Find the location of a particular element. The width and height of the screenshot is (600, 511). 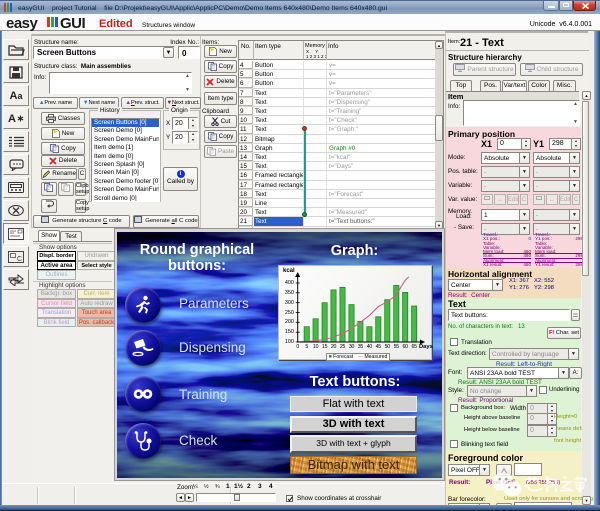

svg-text: C is located at coordinates (19, 259).